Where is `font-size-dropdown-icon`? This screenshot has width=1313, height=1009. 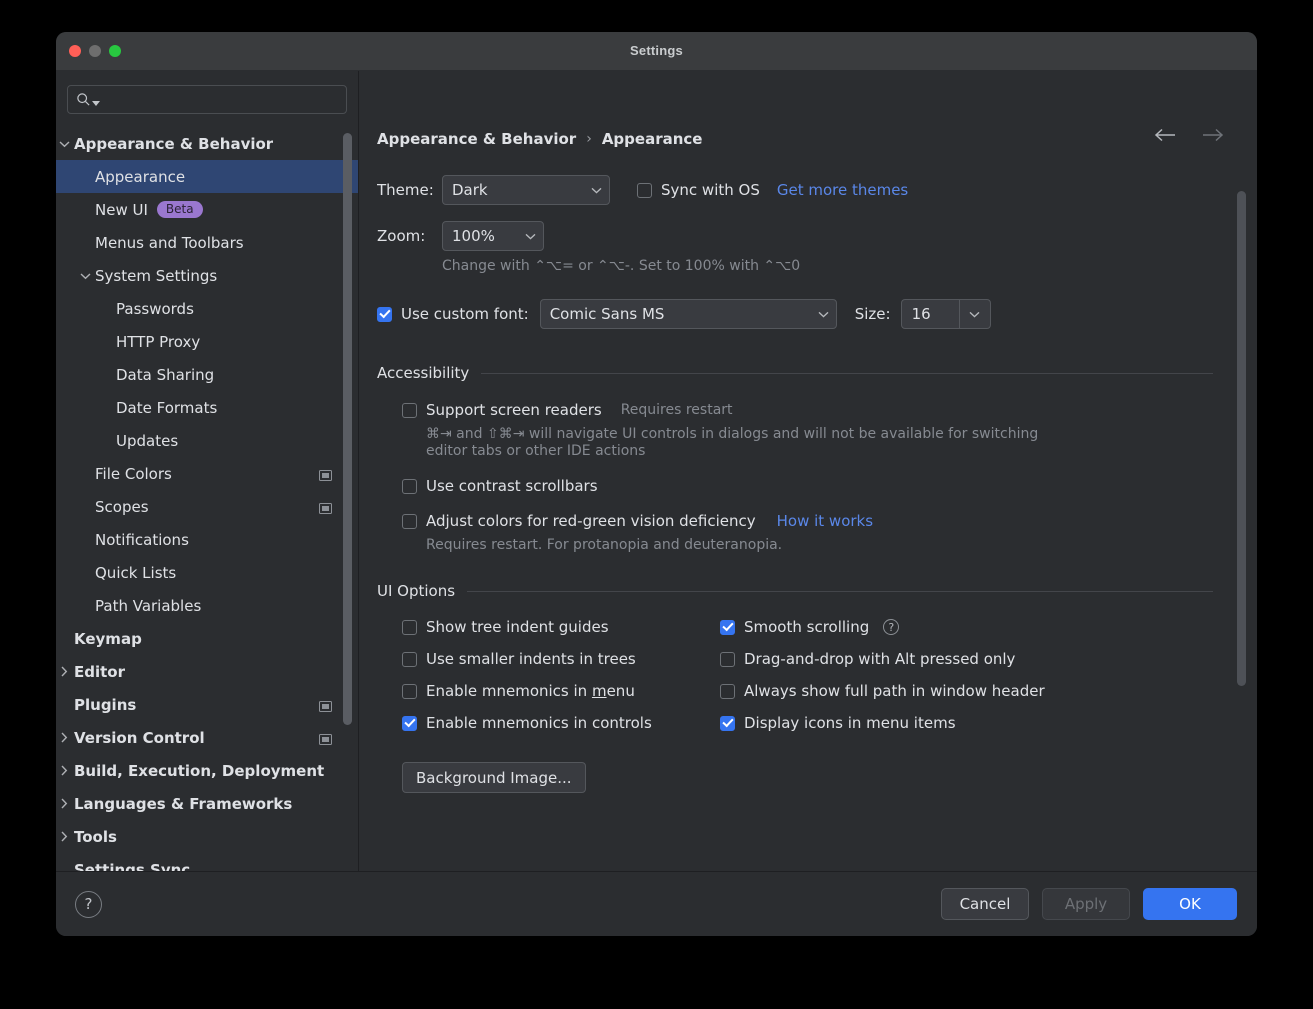
font-size-dropdown-icon is located at coordinates (974, 314).